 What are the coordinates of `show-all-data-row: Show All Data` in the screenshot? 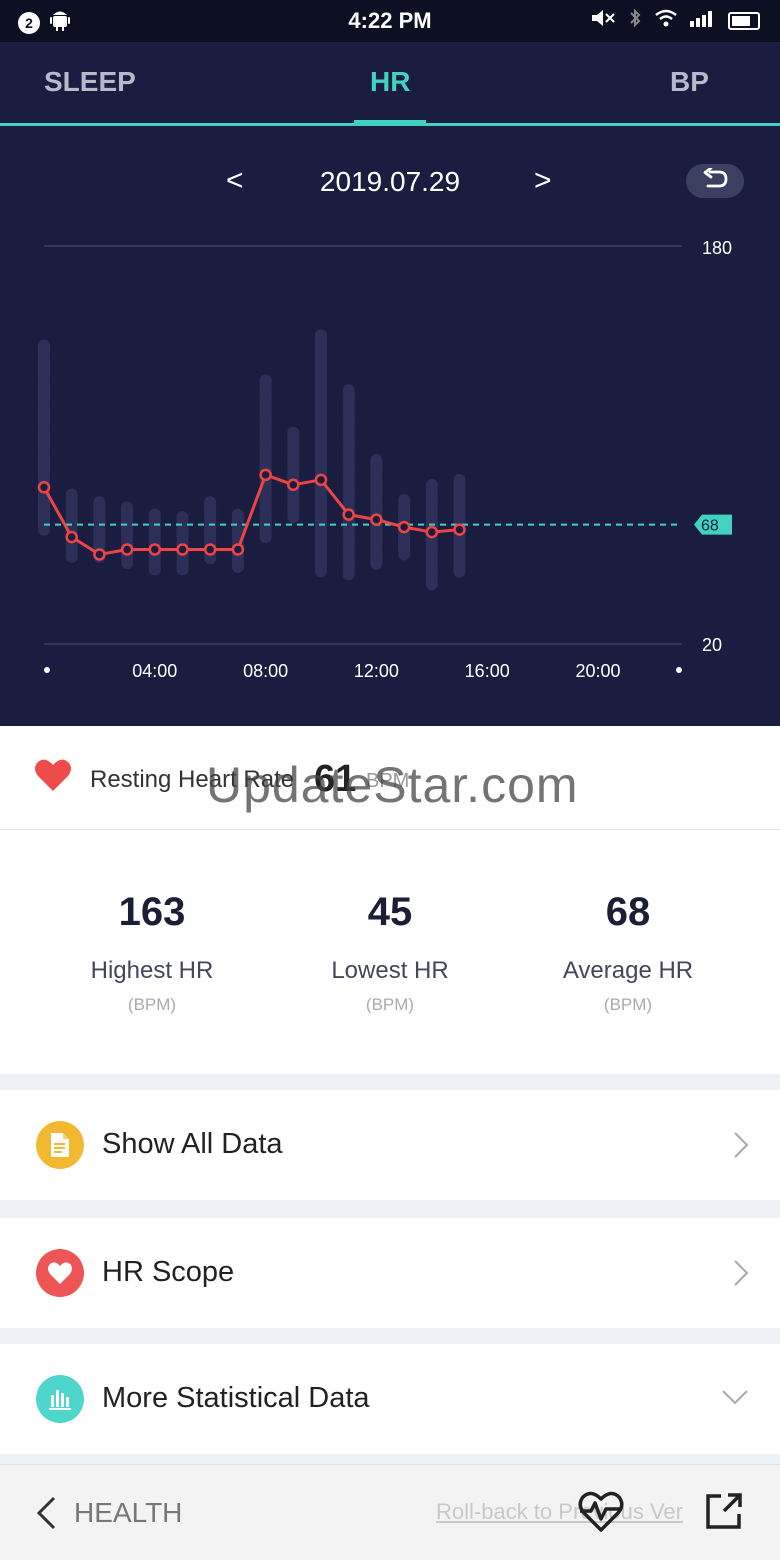 It's located at (390, 1145).